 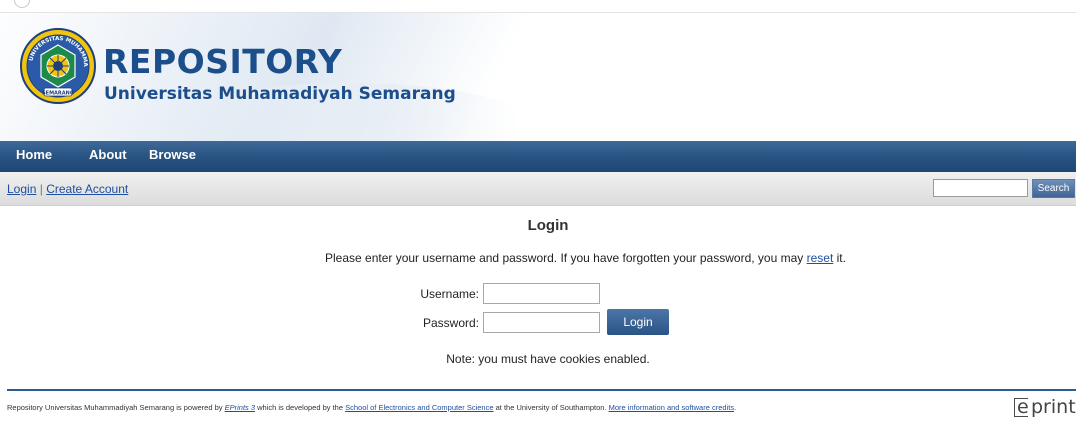 I want to click on nav-item-about: About, so click(x=108, y=154).